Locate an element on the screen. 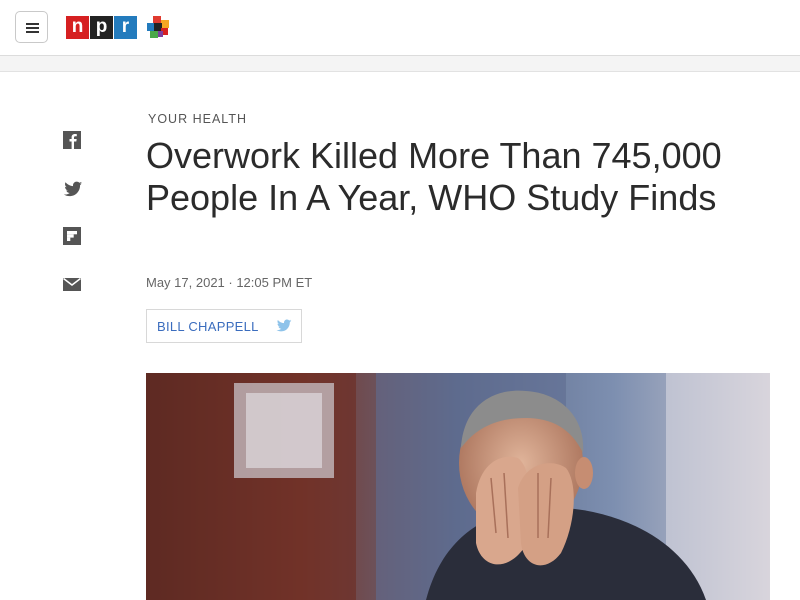 The width and height of the screenshot is (800, 600). email-icon is located at coordinates (72, 284).